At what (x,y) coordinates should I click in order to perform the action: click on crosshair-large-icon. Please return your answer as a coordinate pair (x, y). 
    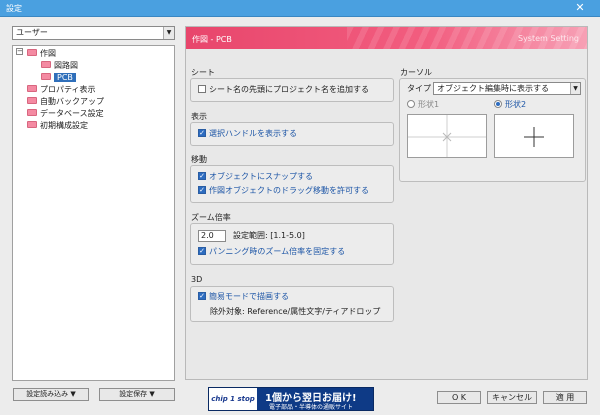
    Looking at the image, I should click on (447, 136).